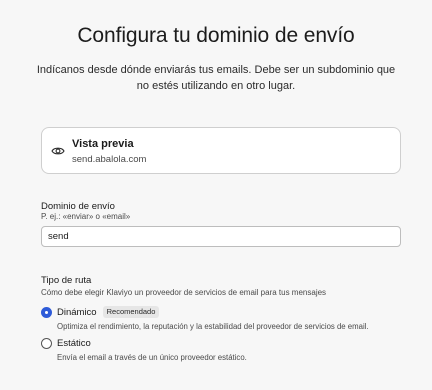 This screenshot has height=390, width=432. I want to click on preview-label: Vista previa, so click(103, 144).